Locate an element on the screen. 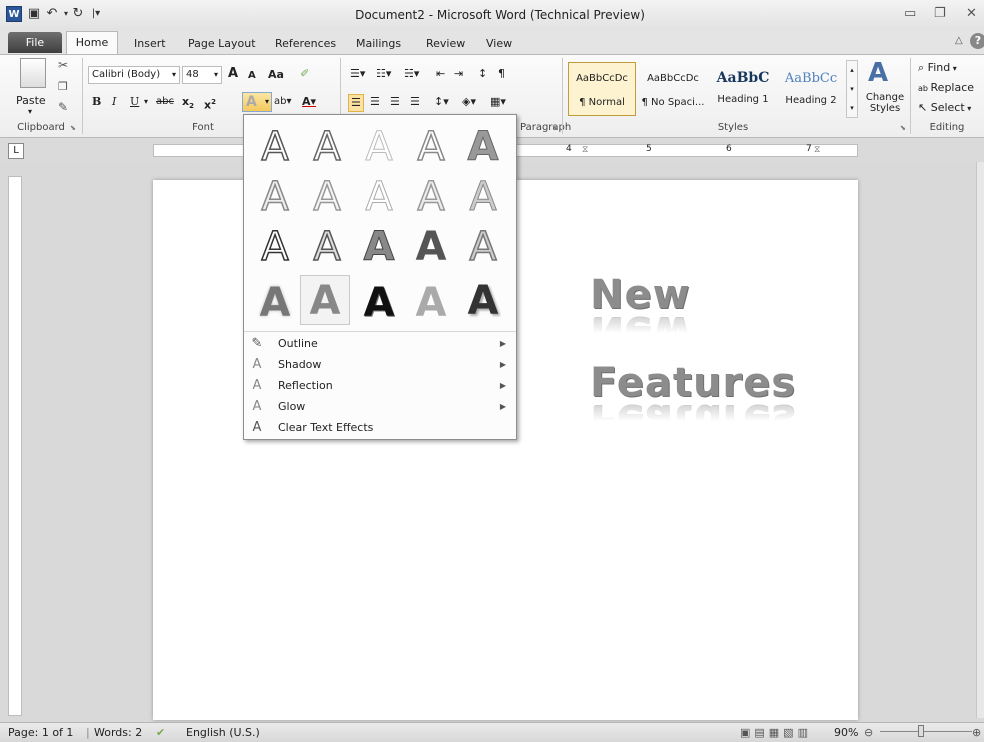  sort-icon: ↕ is located at coordinates (482, 74).